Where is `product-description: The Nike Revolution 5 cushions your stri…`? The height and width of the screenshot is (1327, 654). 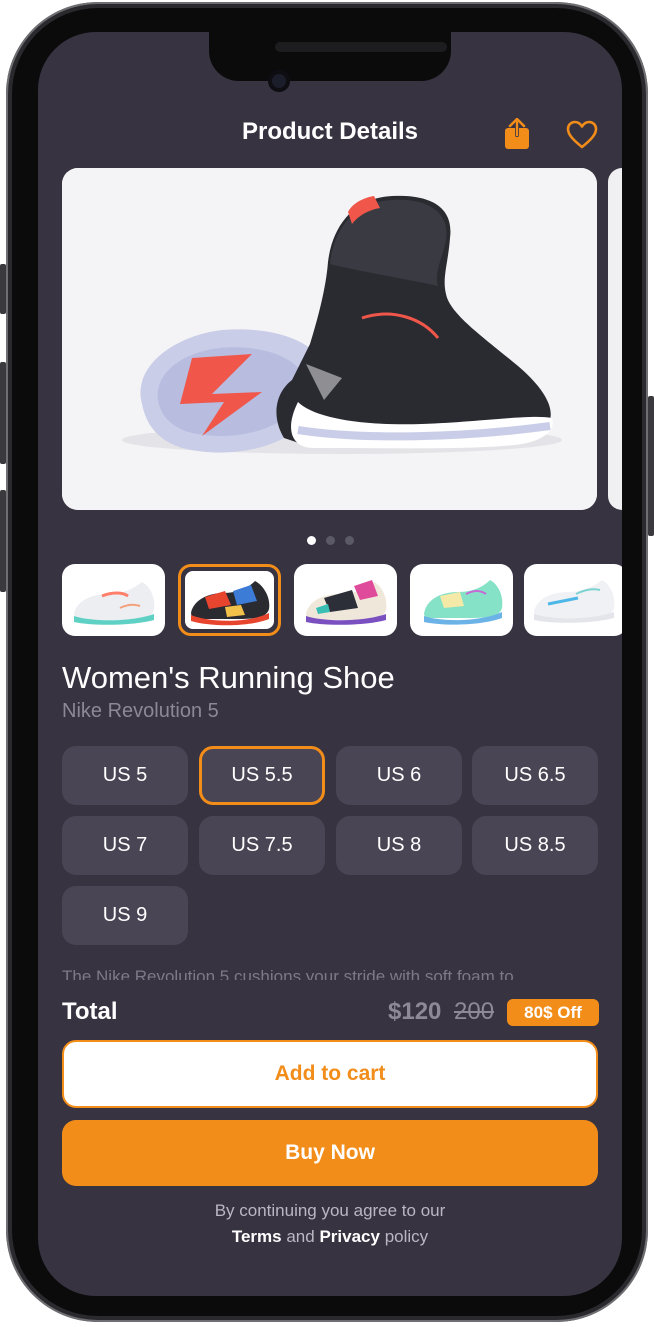
product-description: The Nike Revolution 5 cushions your stri… is located at coordinates (288, 973).